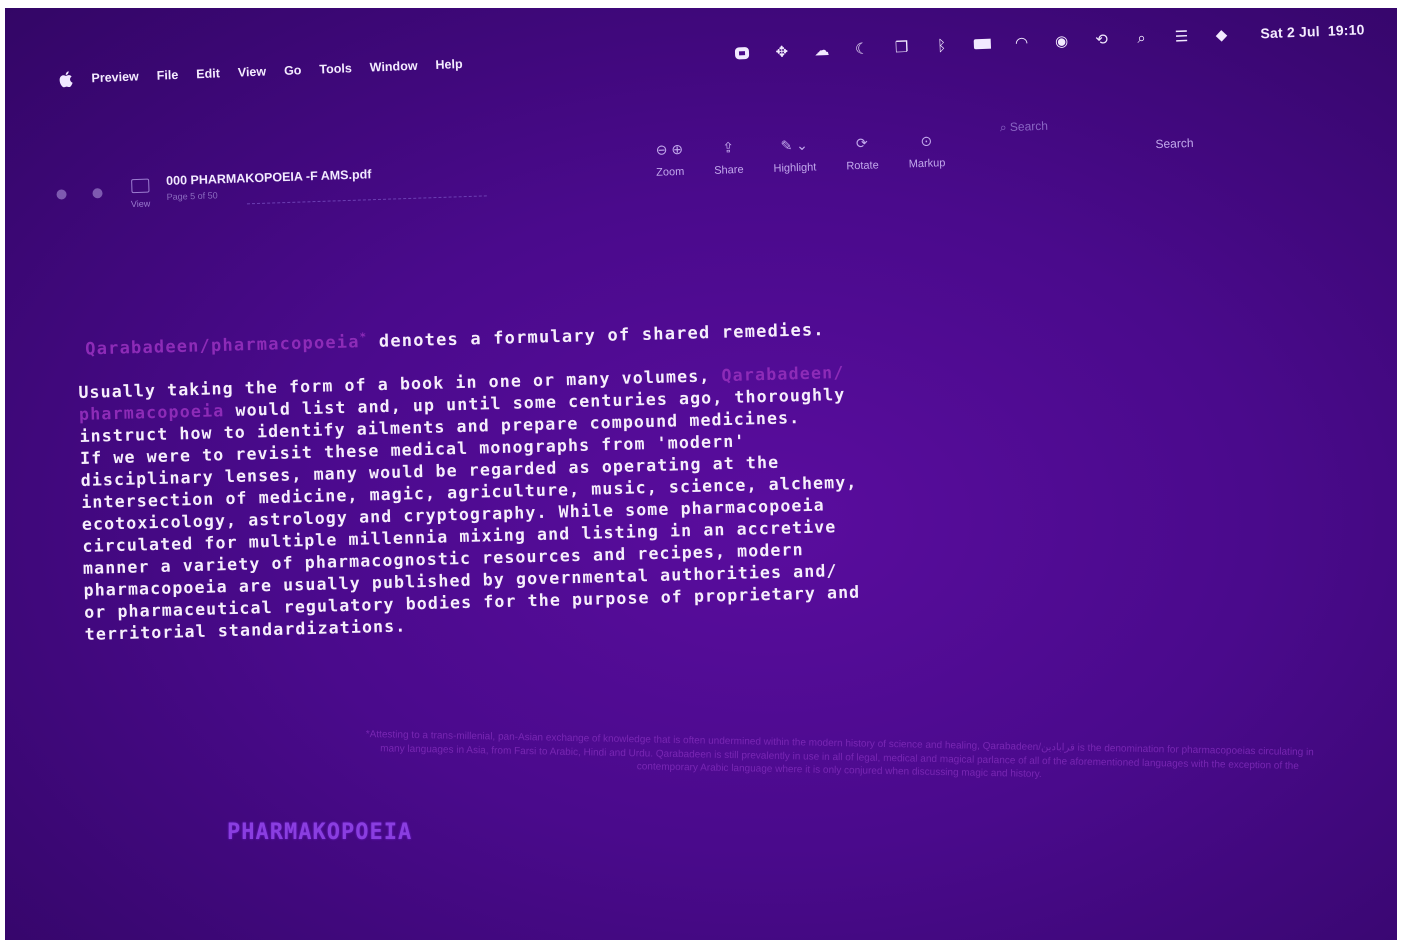 This screenshot has width=1402, height=942. What do you see at coordinates (252, 72) in the screenshot?
I see `menu-view: View` at bounding box center [252, 72].